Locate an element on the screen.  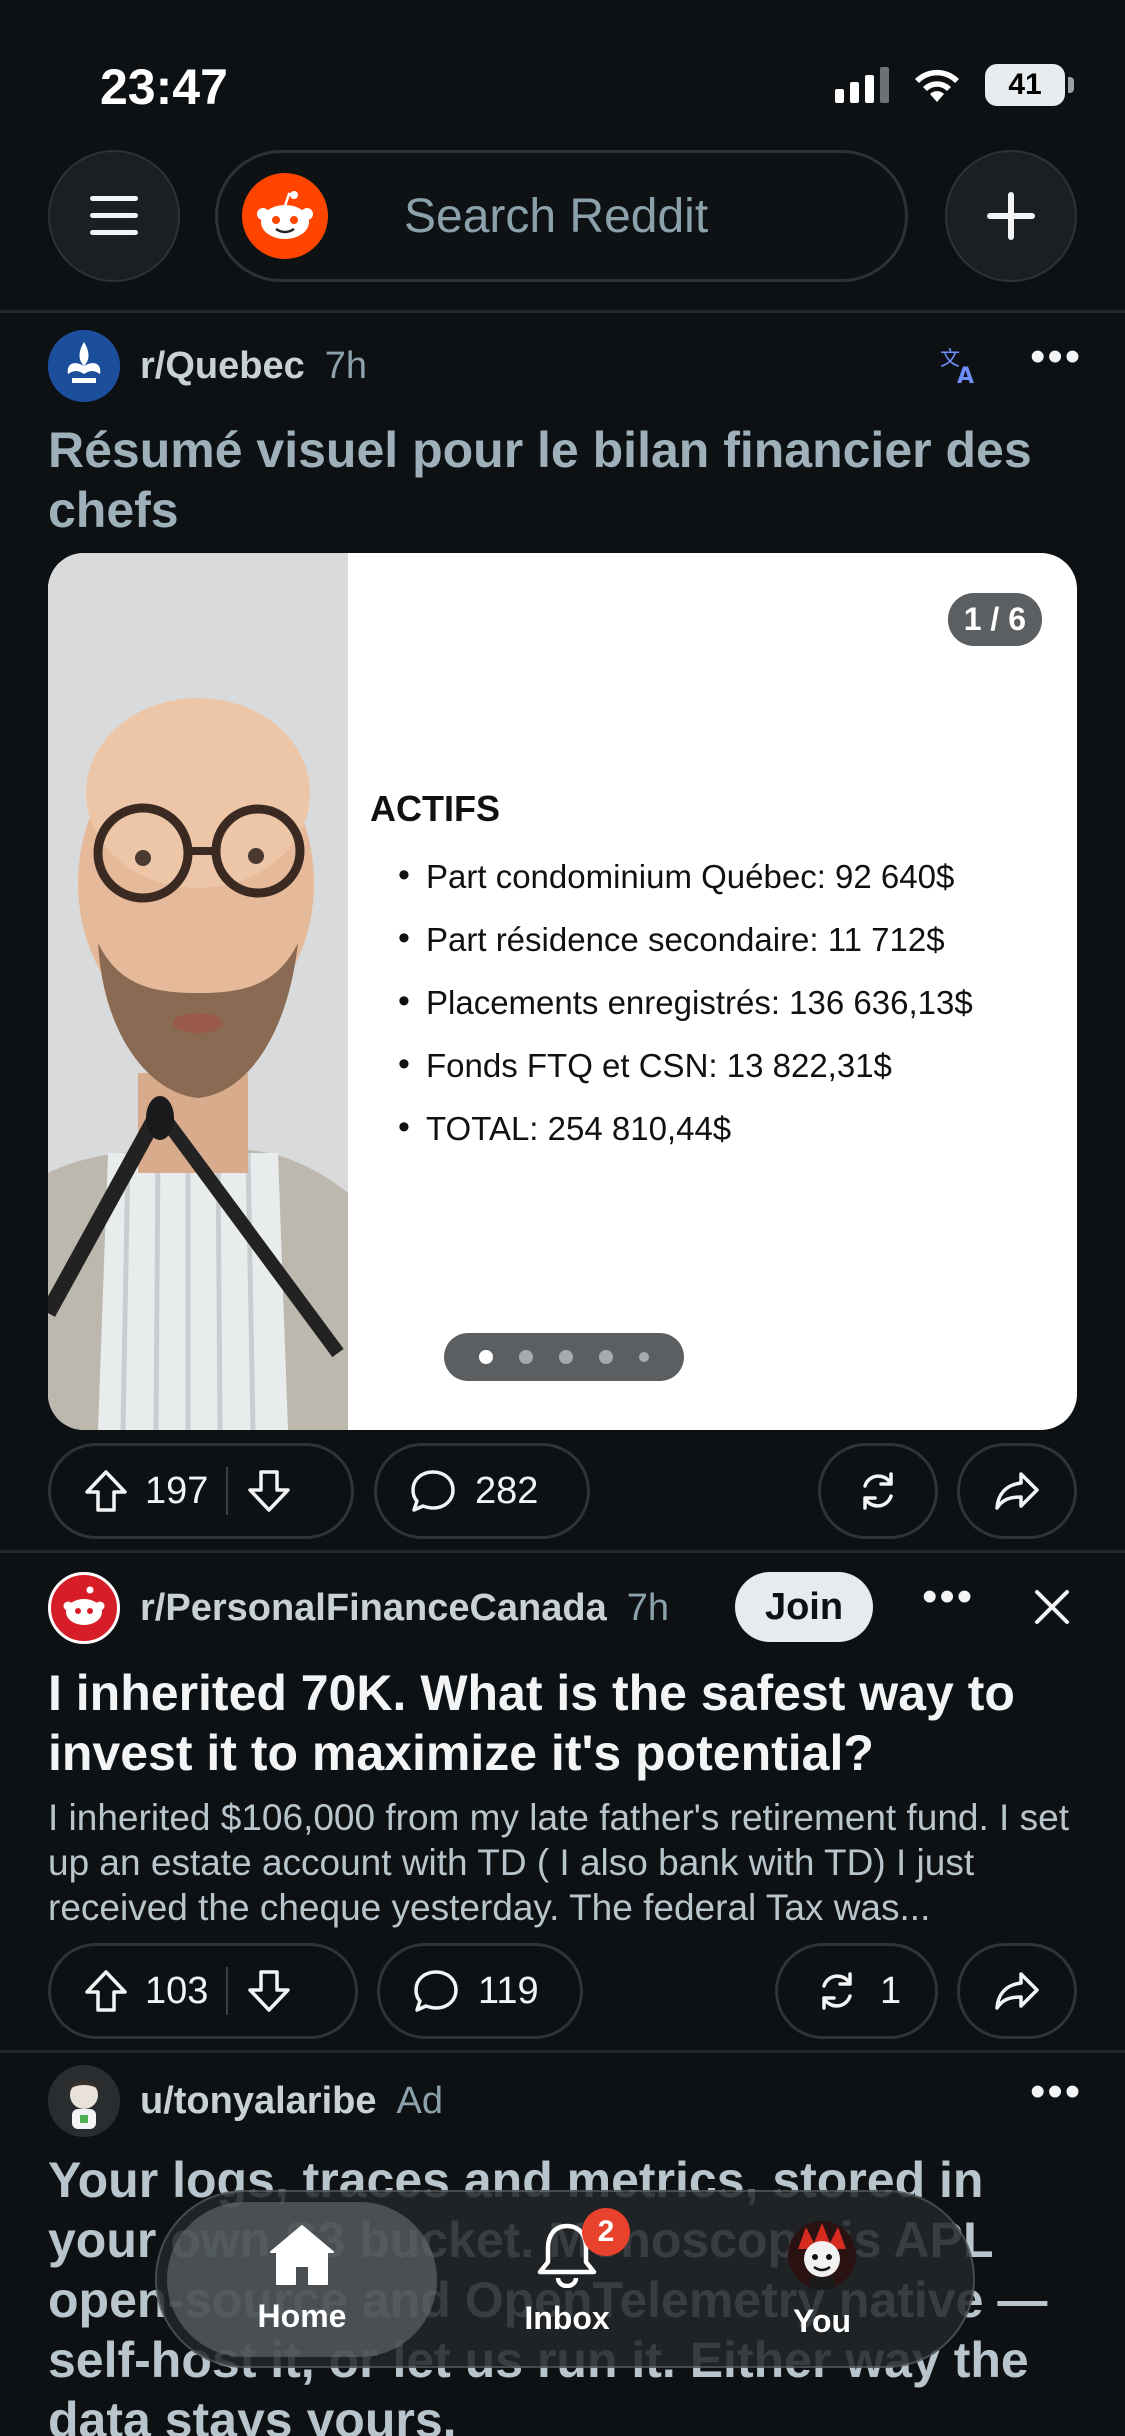
slide-list-item: TOTAL: 254 810,44$ is located at coordinates (685, 1140).